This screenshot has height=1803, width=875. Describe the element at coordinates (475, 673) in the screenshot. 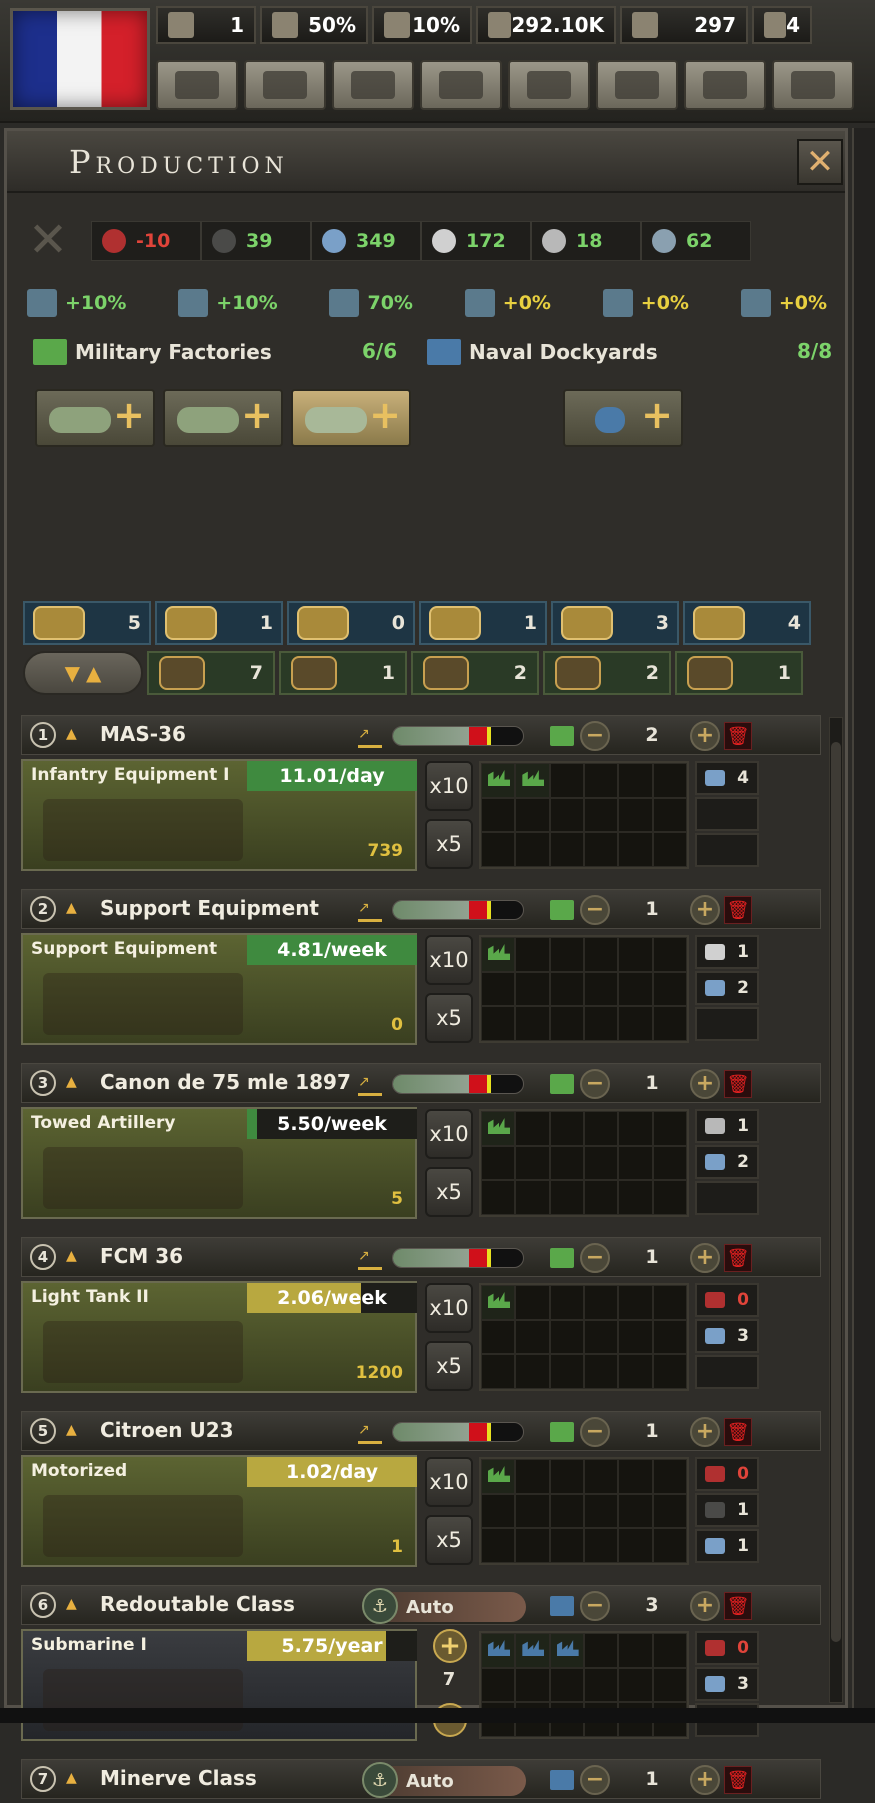

I see `filter-stockpile: 2` at that location.